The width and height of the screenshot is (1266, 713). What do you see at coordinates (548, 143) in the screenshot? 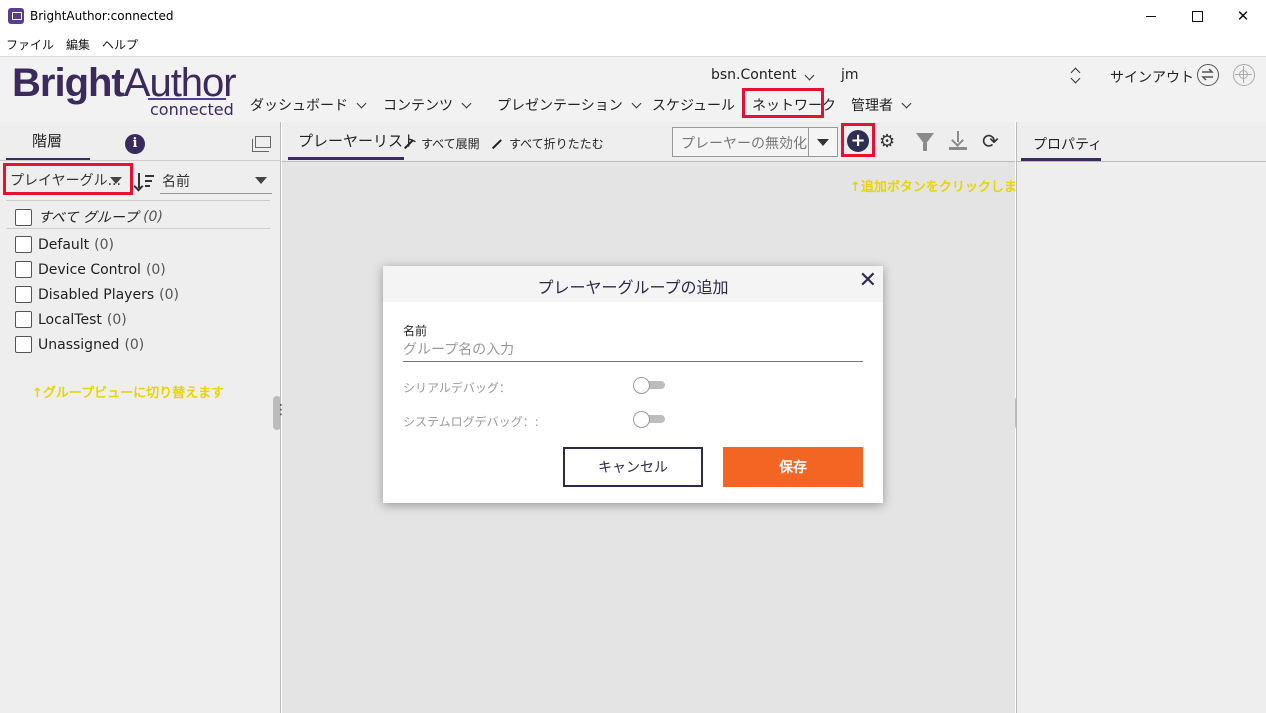
I see `collapse-all-button: すべて折りたたむ` at bounding box center [548, 143].